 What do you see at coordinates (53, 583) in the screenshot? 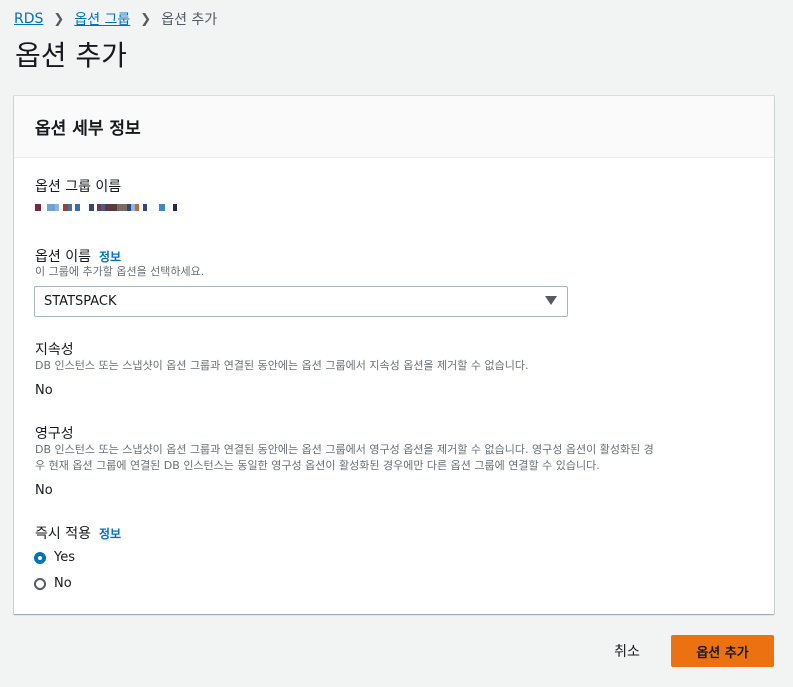
I see `apply-immediately-no-radio: No` at bounding box center [53, 583].